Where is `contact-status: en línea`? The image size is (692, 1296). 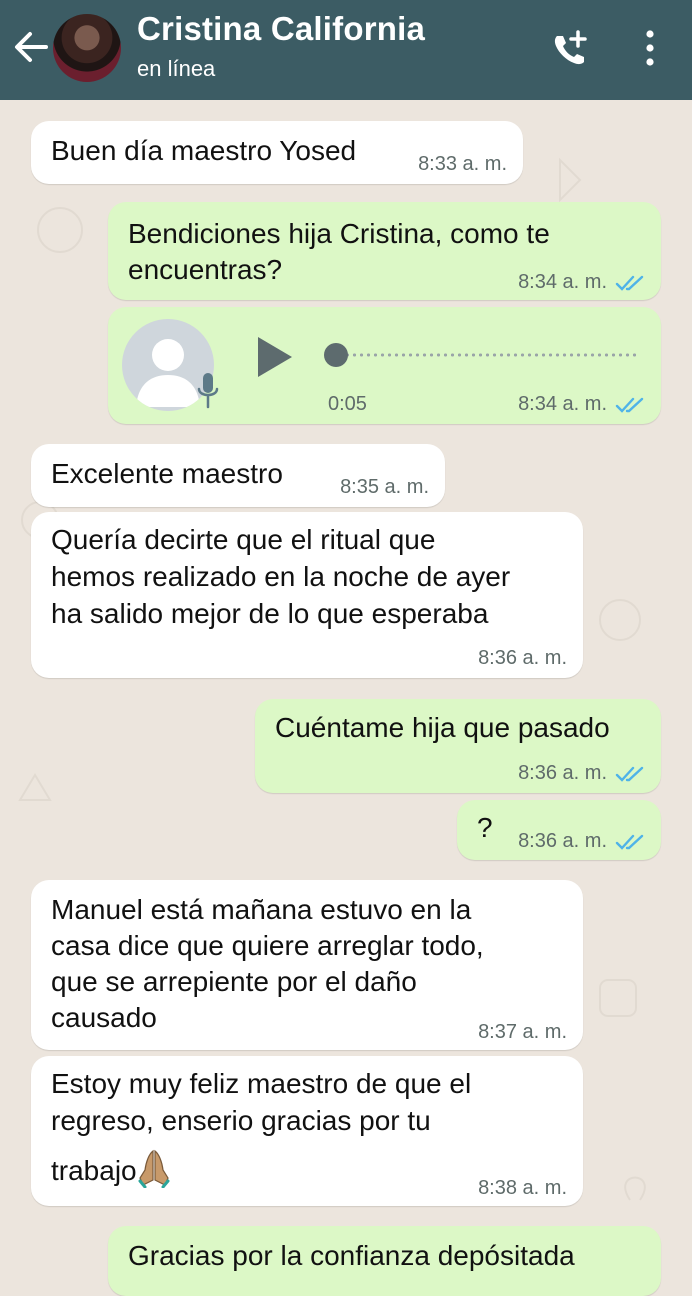 contact-status: en línea is located at coordinates (176, 68).